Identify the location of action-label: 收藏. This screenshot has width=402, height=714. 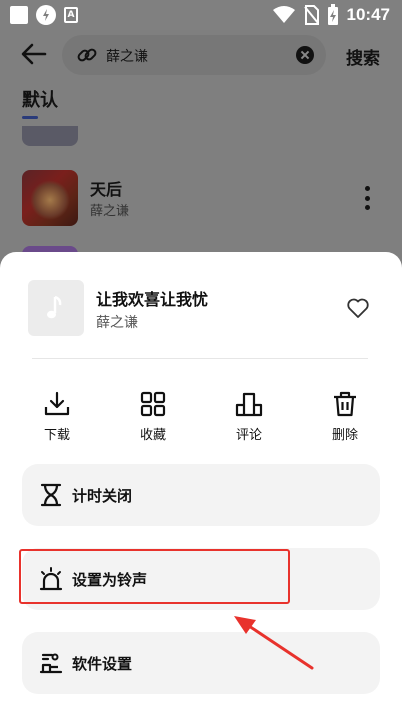
(152, 435).